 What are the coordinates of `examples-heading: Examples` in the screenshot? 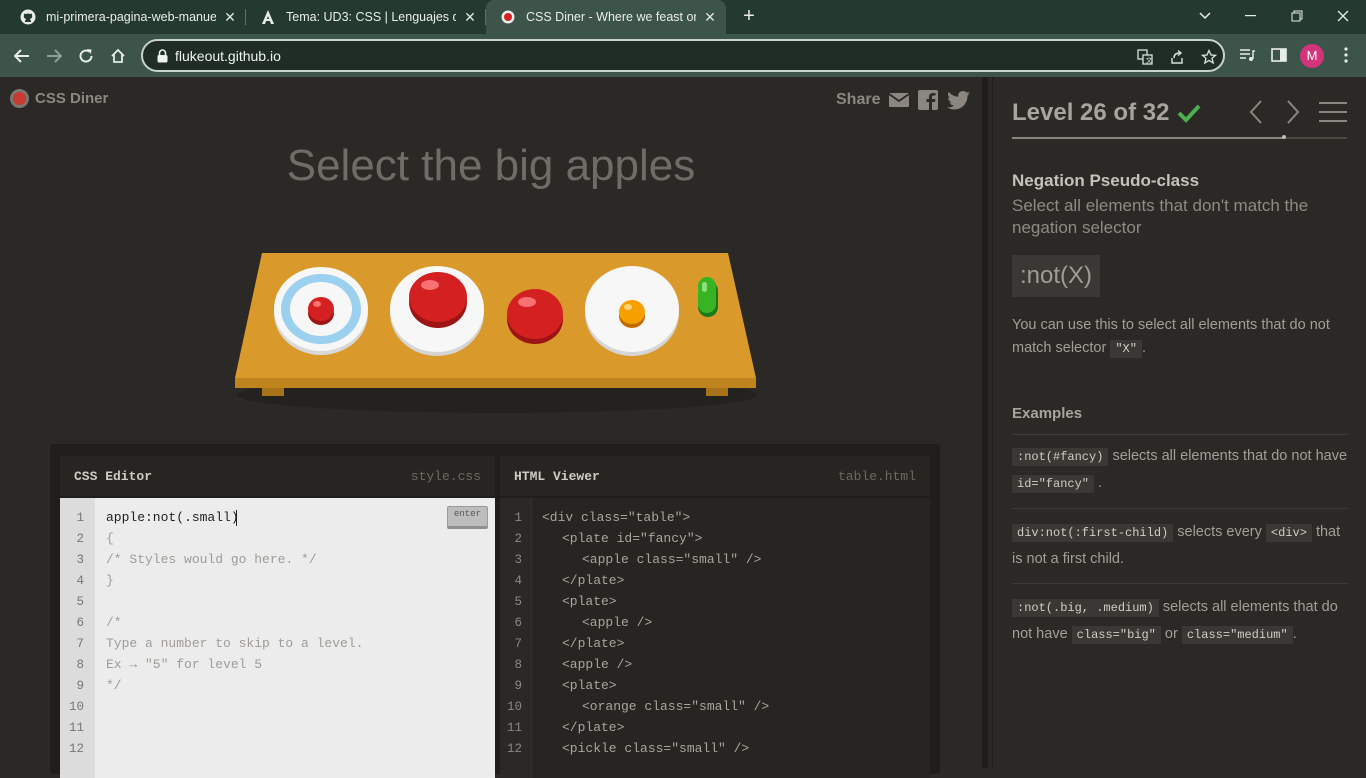 It's located at (1047, 413).